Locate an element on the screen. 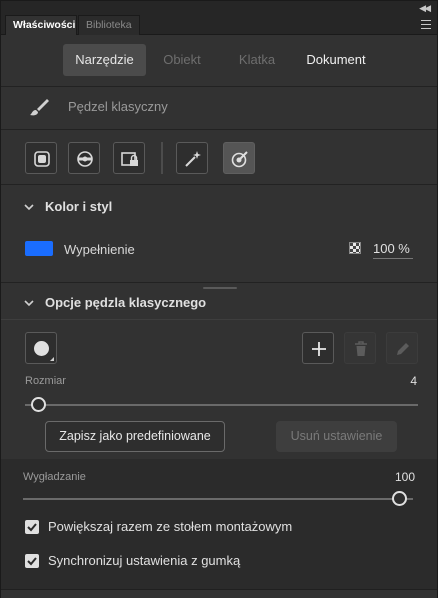 This screenshot has height=598, width=438. draw-inside-icon is located at coordinates (42, 159).